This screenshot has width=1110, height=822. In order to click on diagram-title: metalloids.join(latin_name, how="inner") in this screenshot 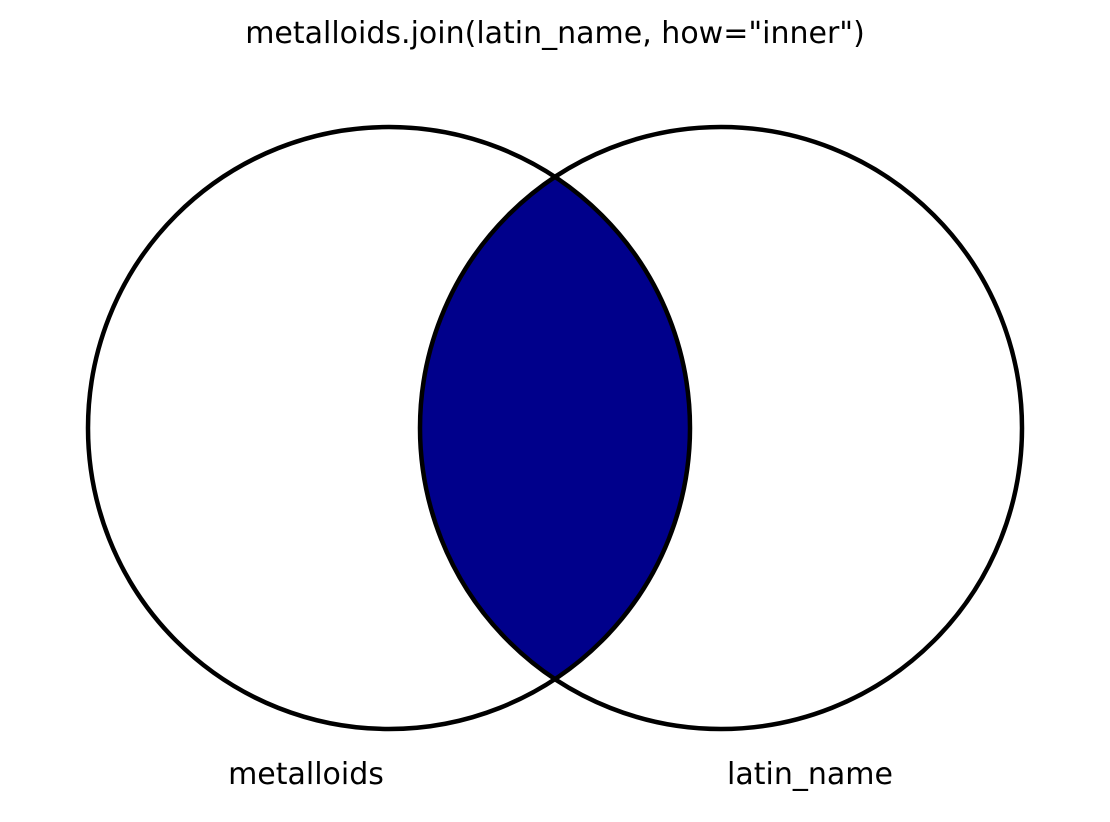, I will do `click(555, 33)`.